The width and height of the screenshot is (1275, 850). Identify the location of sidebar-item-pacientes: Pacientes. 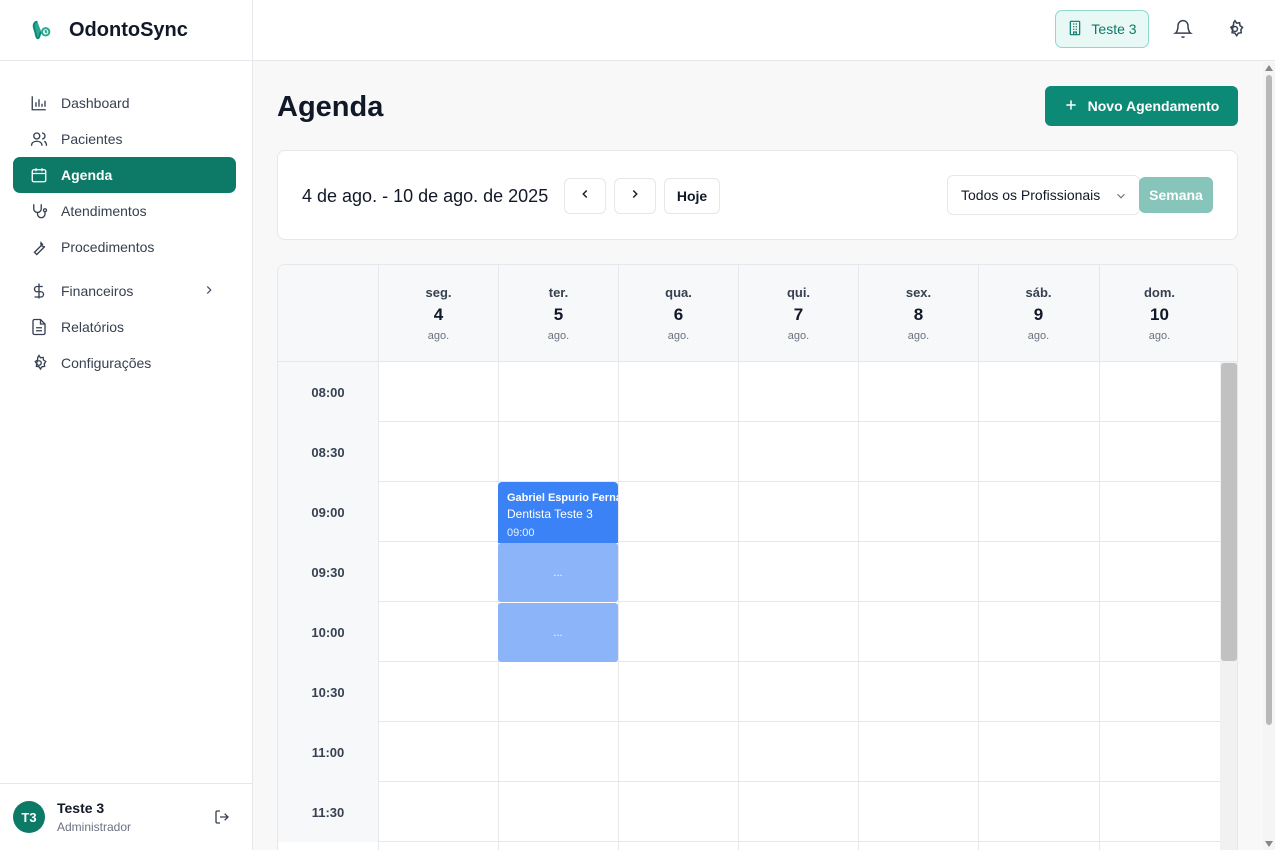
(124, 139).